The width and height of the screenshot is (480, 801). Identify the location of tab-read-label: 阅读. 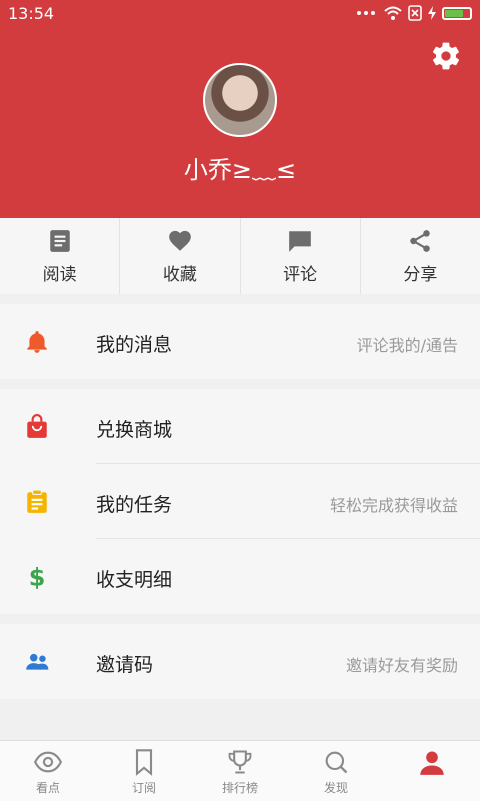
(59, 274).